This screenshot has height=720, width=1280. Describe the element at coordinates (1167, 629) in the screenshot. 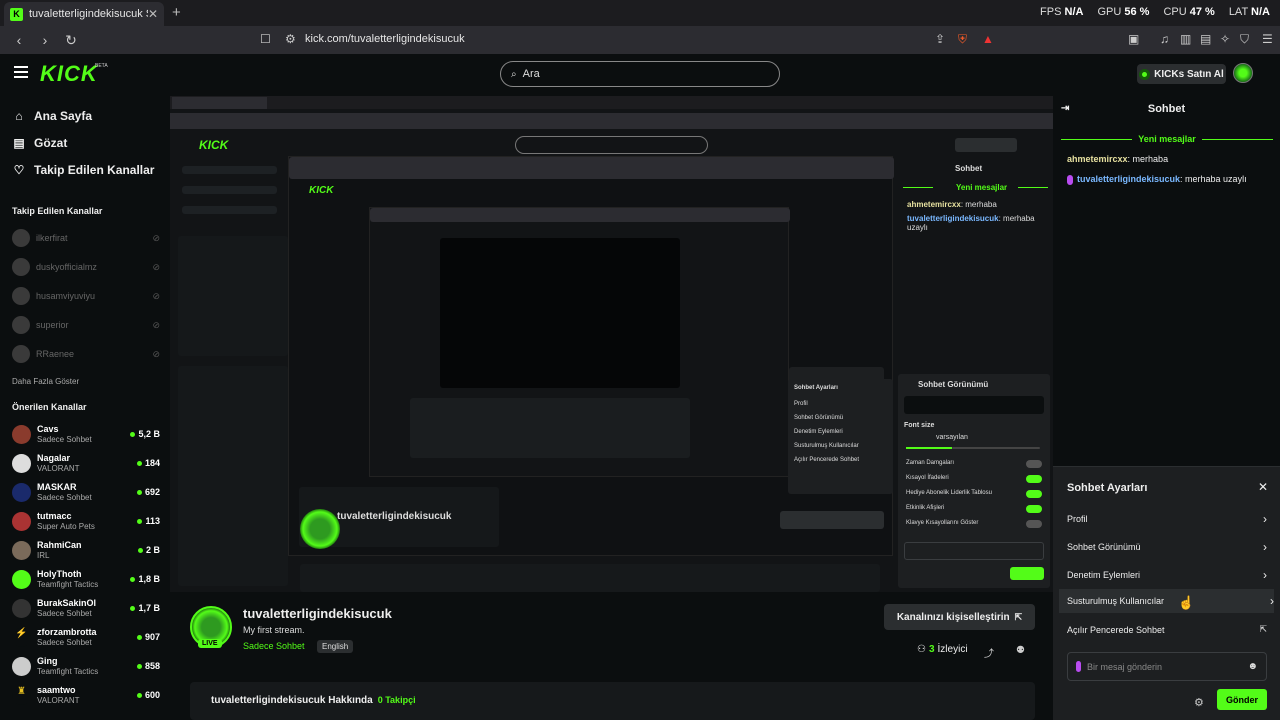

I see `settings-item-popout-chat: Açılır Pencerede Sohbet ⇱` at that location.